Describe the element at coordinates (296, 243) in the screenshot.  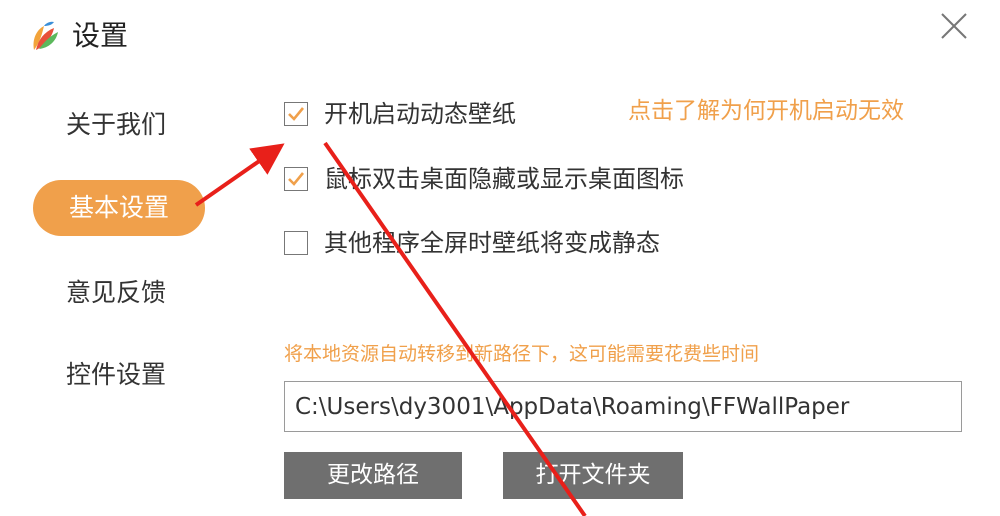
I see `fullscreen-static-checkbox` at that location.